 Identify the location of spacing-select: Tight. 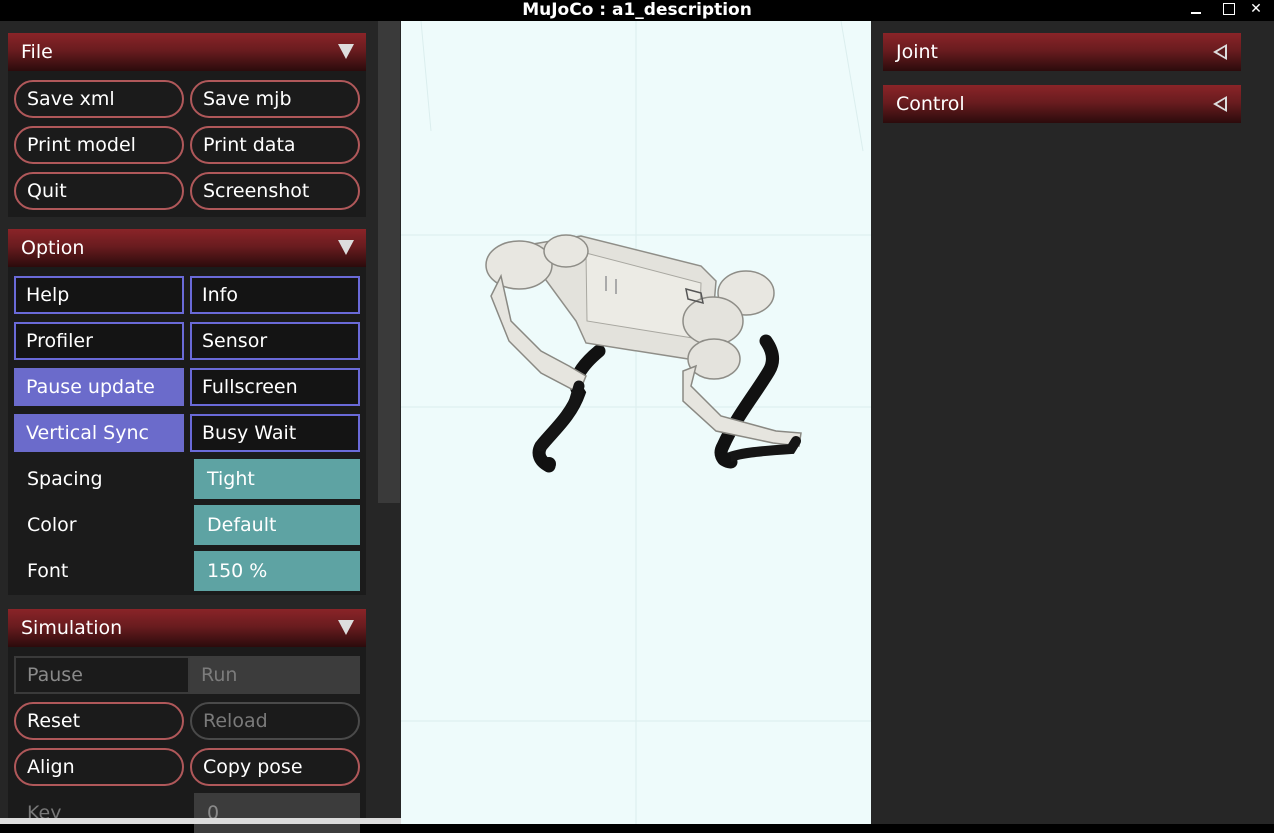
(277, 479).